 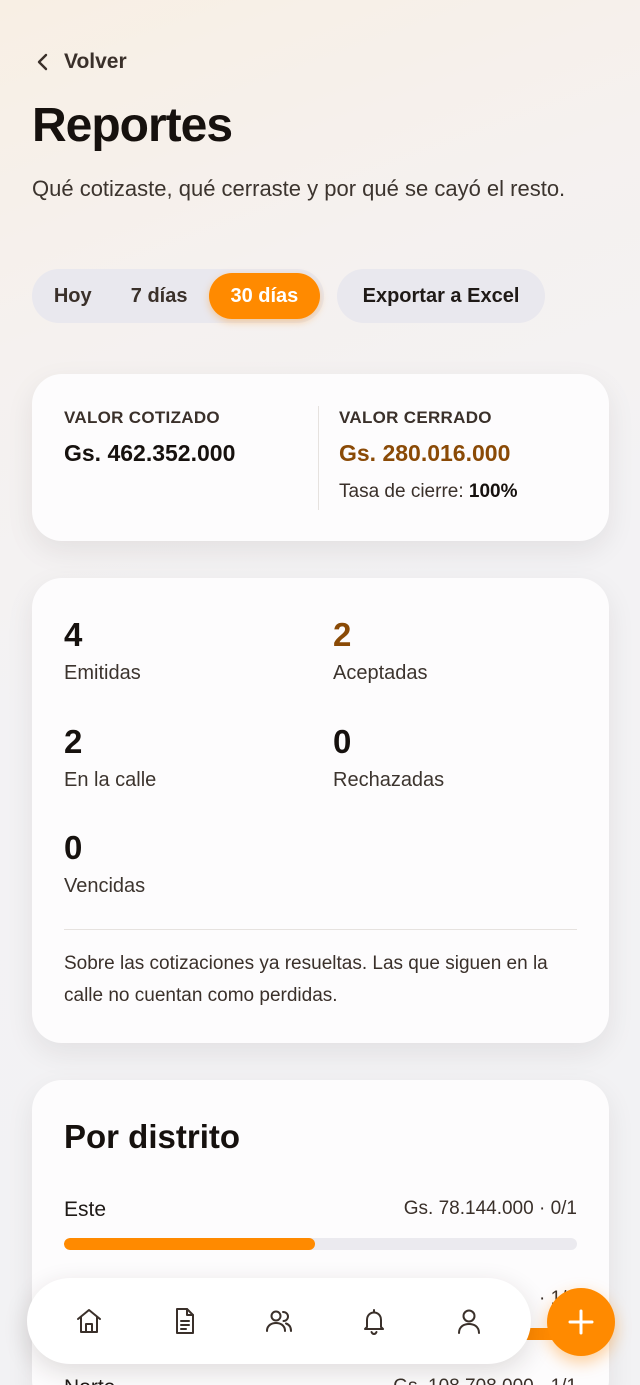 I want to click on stat-en-la-calle: 2 En la calle, so click(x=110, y=757).